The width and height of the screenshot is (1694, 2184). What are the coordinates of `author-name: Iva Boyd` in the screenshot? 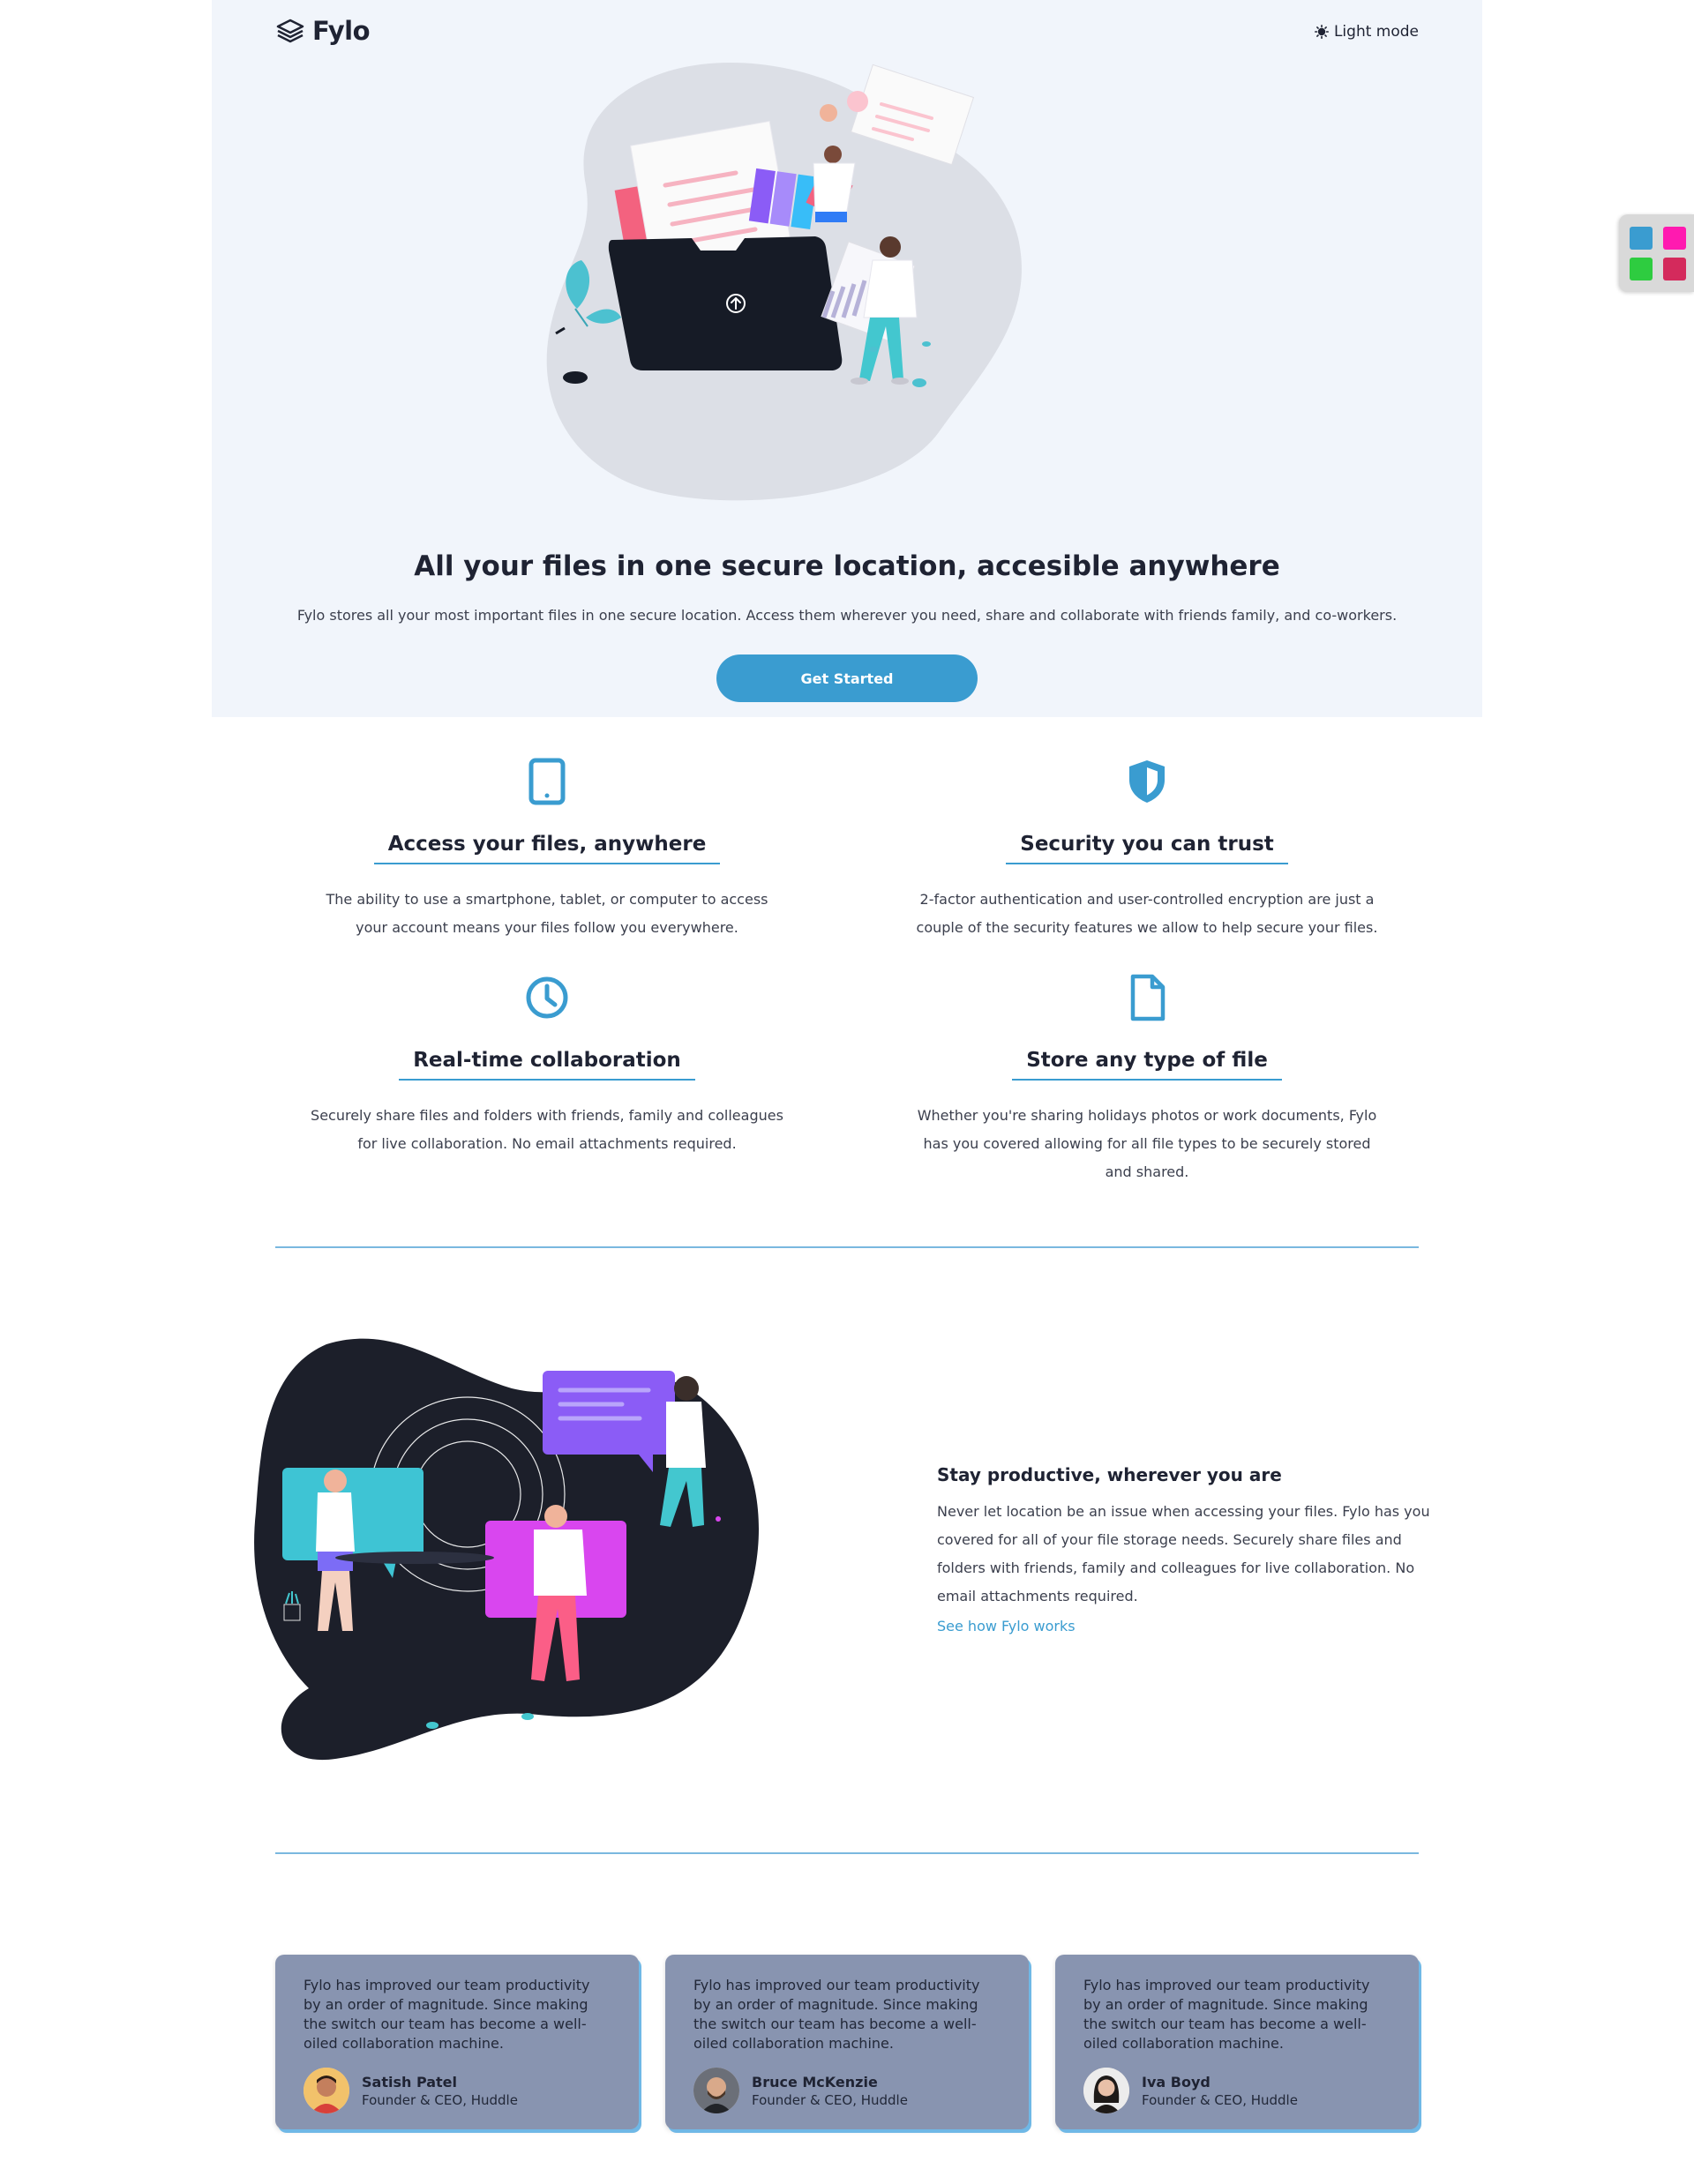 It's located at (1176, 2082).